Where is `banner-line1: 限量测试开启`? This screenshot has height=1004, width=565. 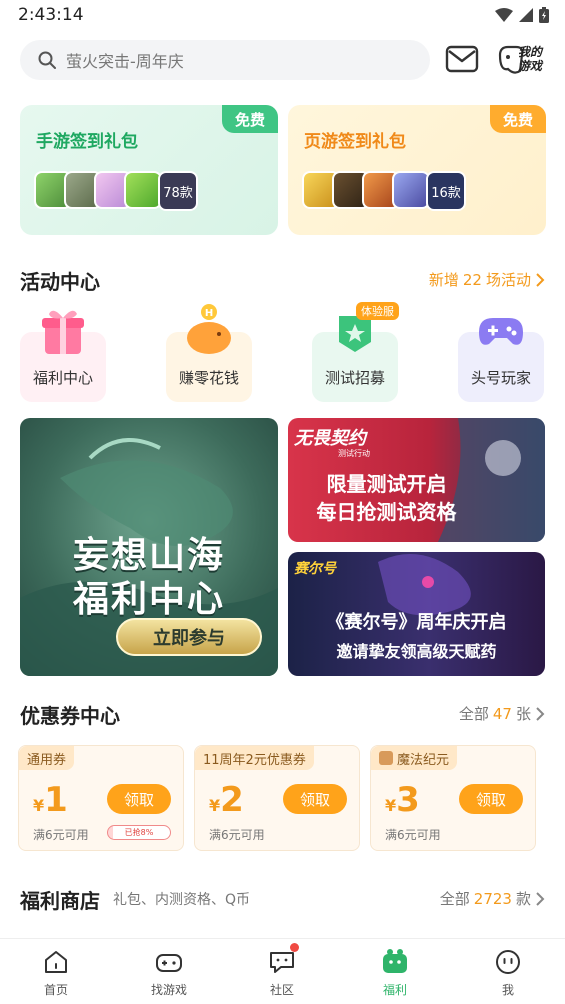
banner-line1: 限量测试开启 is located at coordinates (386, 484).